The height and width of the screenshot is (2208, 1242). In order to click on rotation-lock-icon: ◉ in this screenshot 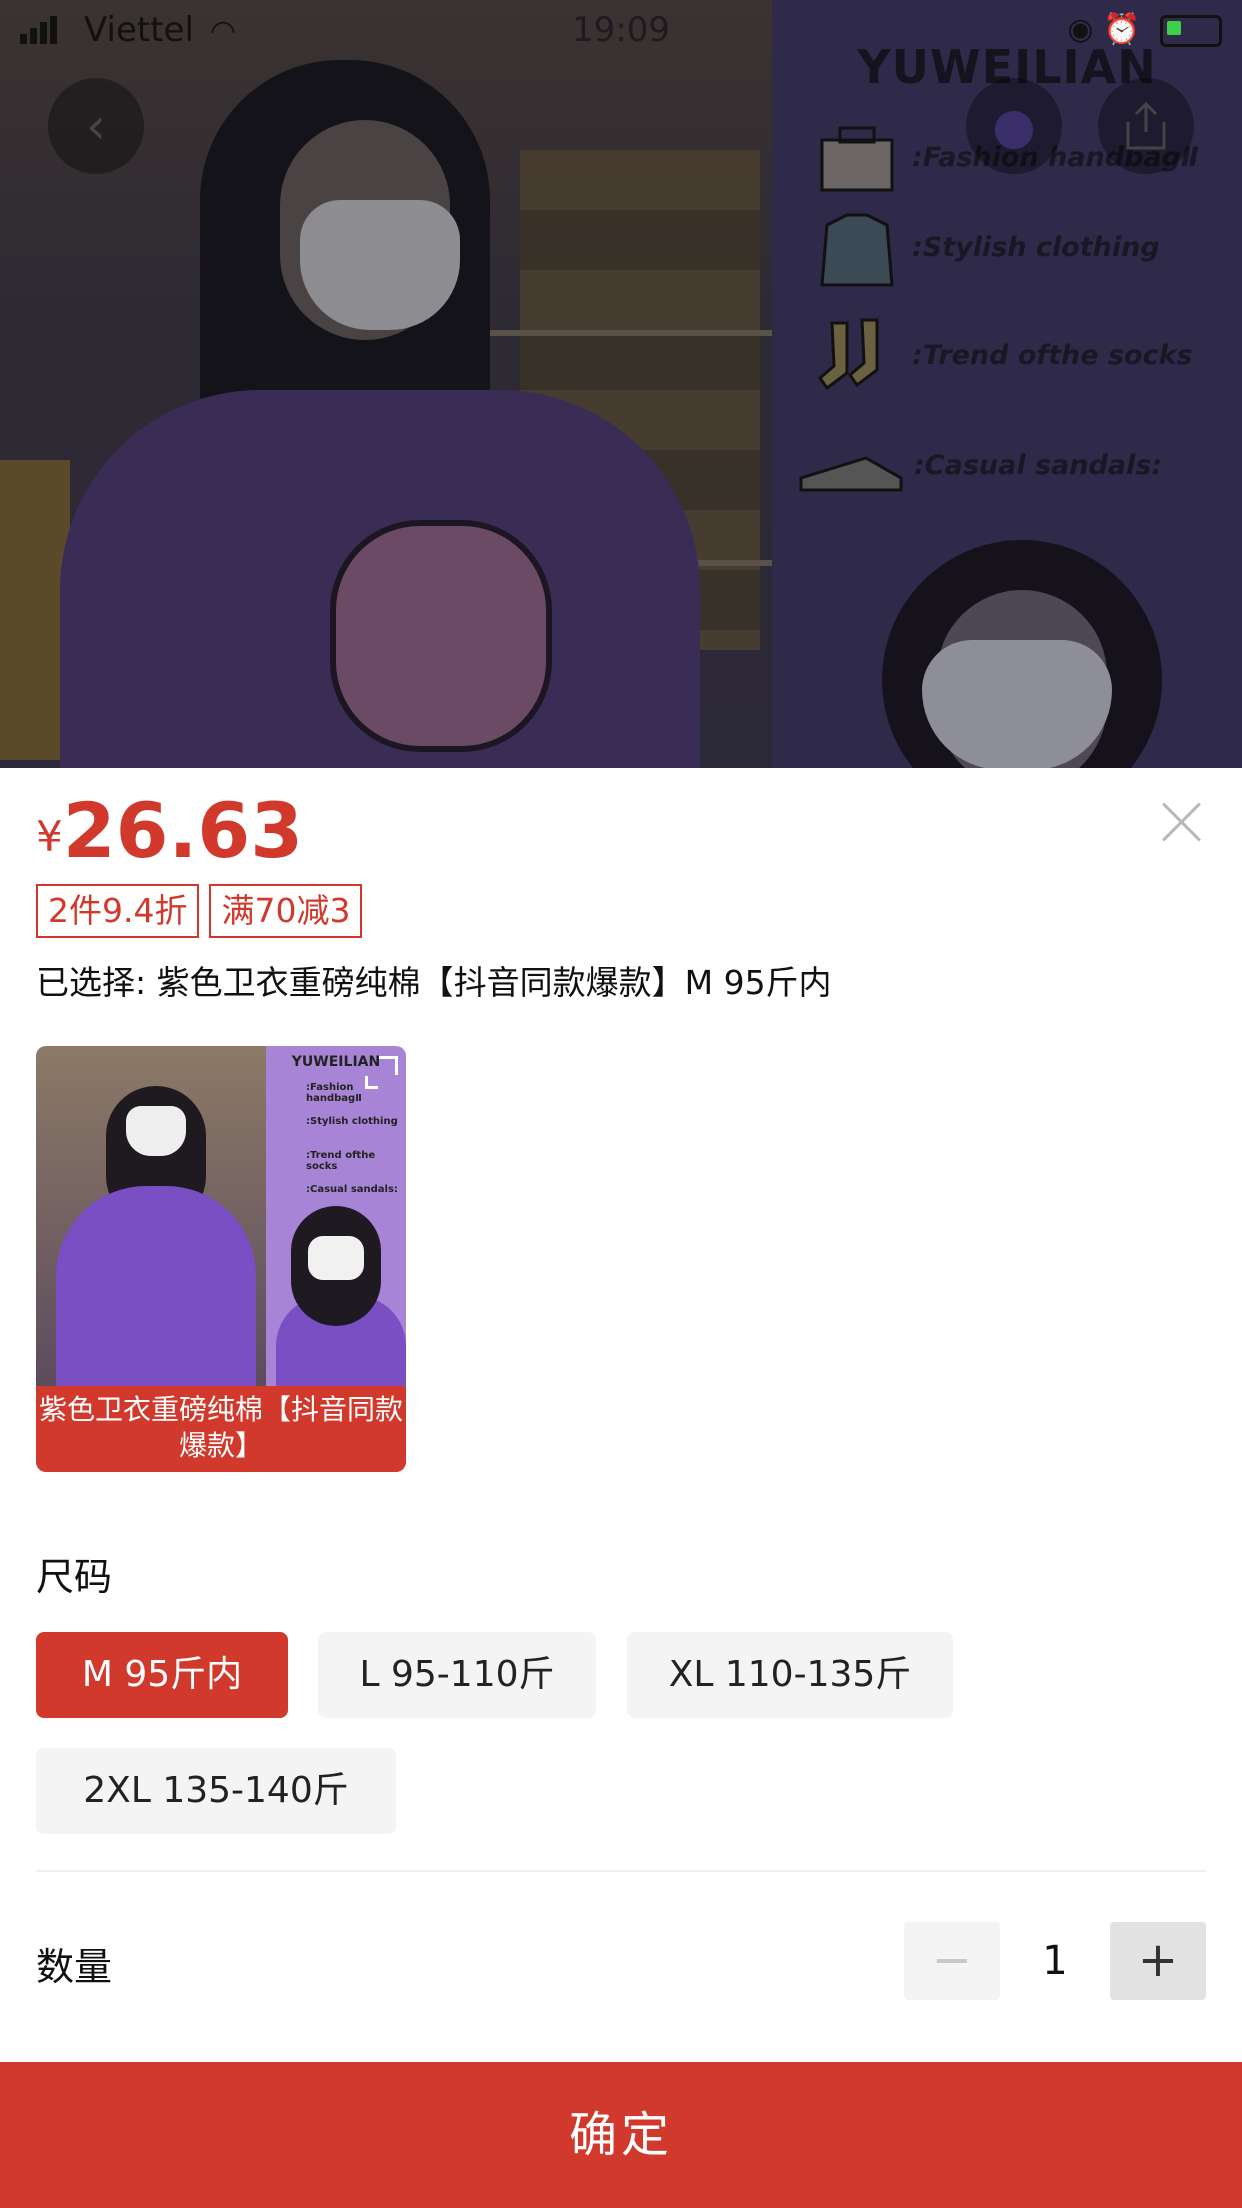, I will do `click(1080, 29)`.